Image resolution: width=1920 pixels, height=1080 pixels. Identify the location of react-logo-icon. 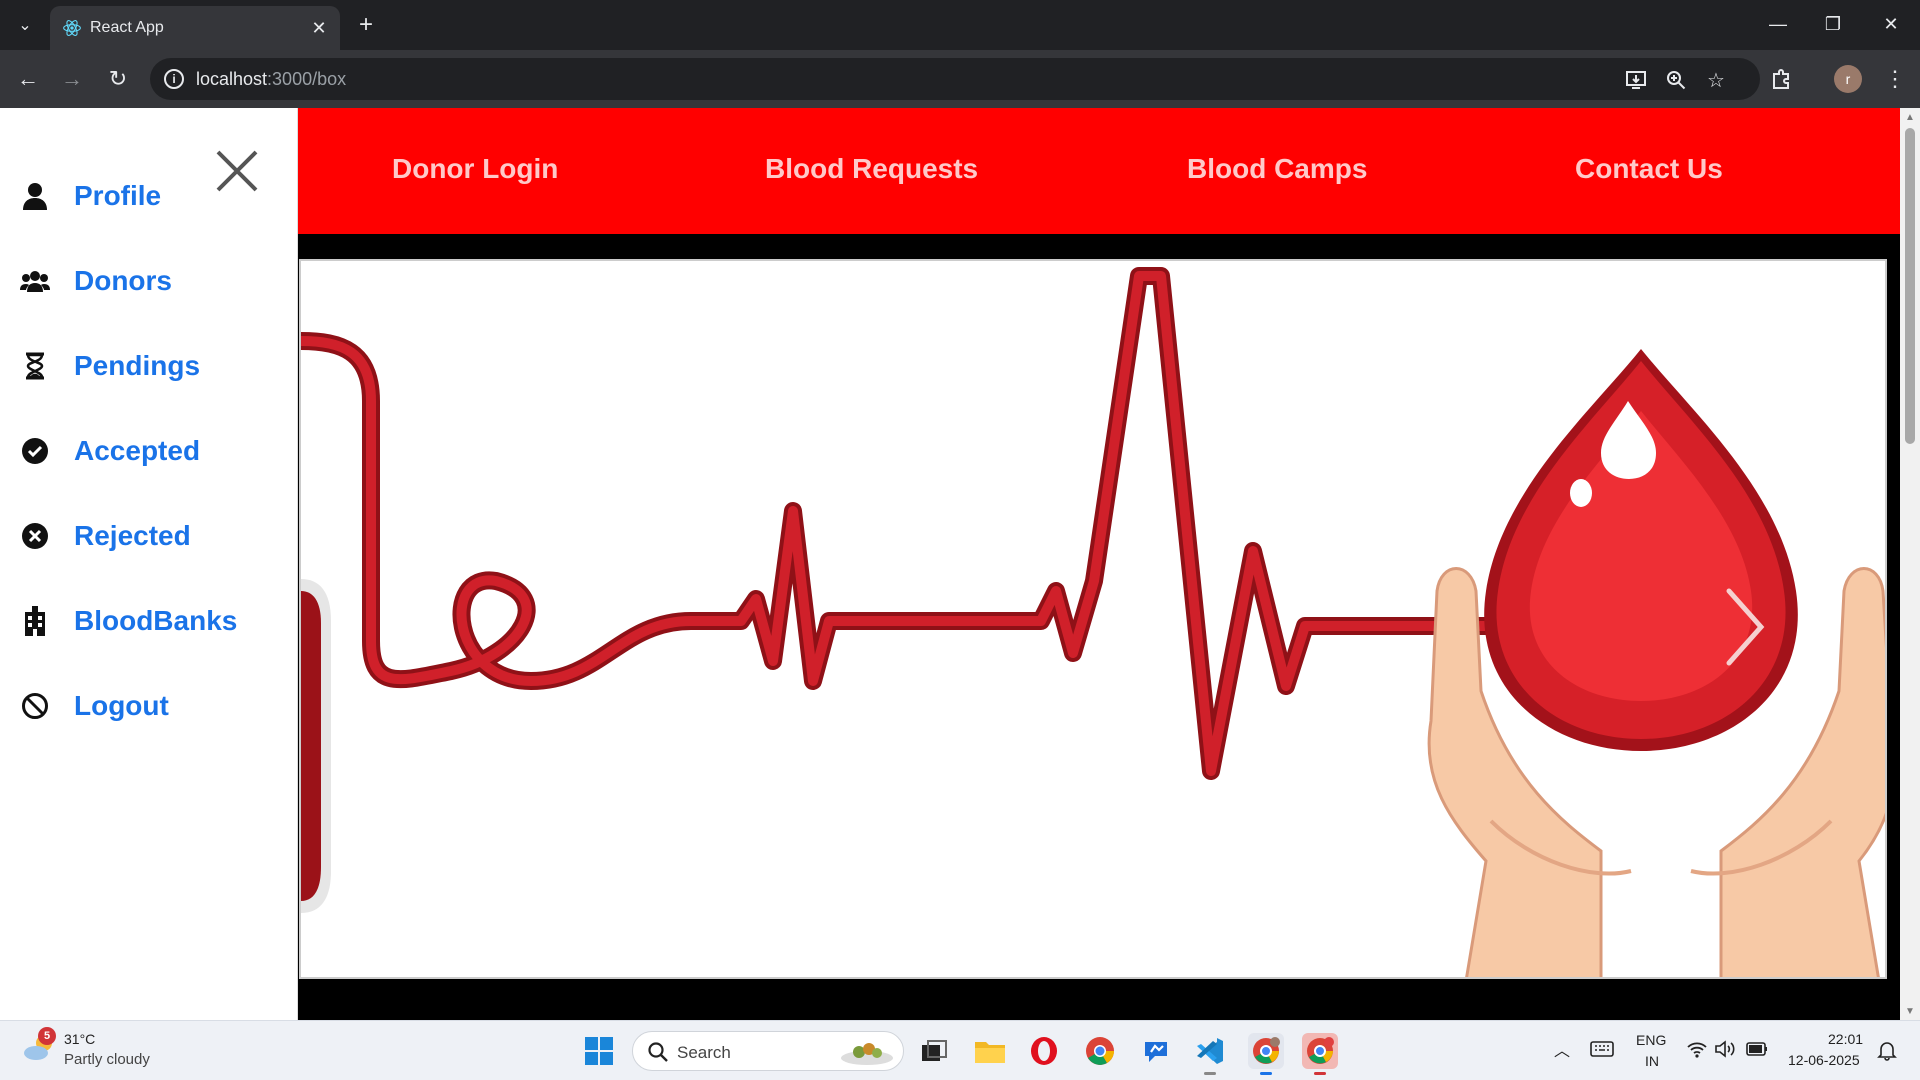
(72, 28).